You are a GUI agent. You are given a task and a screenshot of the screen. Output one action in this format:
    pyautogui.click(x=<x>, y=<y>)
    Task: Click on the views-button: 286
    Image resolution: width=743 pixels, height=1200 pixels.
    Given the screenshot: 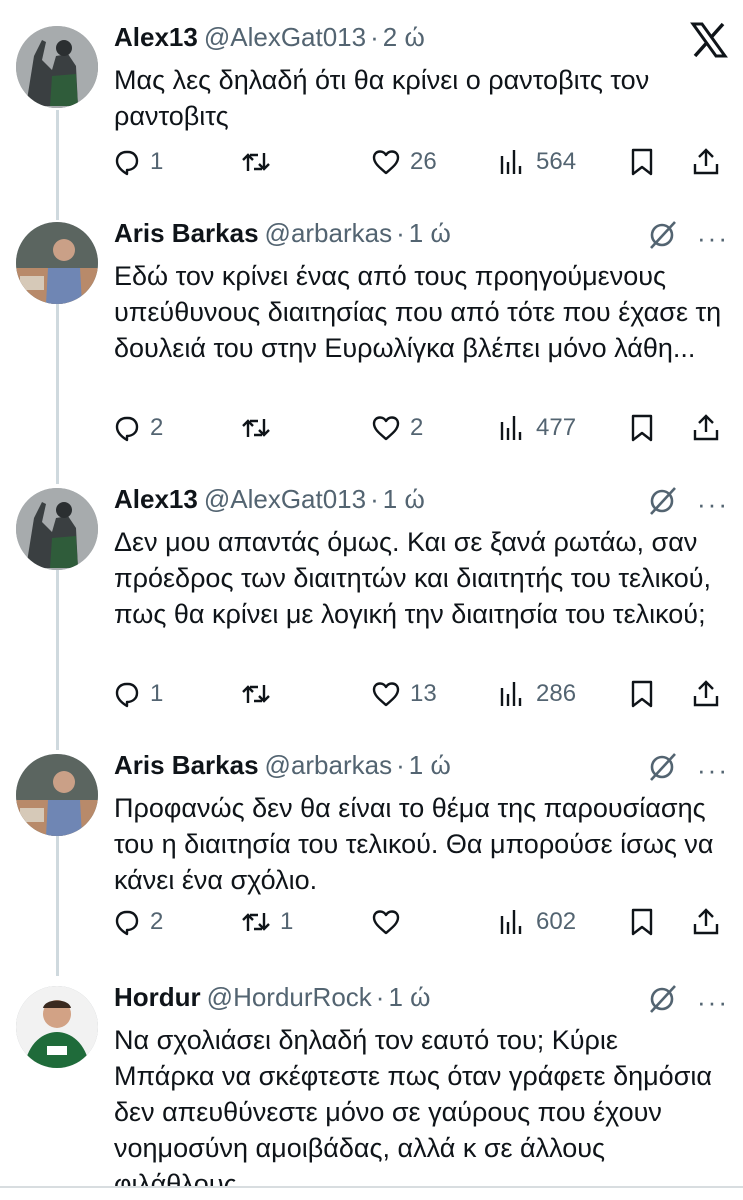 What is the action you would take?
    pyautogui.click(x=536, y=694)
    